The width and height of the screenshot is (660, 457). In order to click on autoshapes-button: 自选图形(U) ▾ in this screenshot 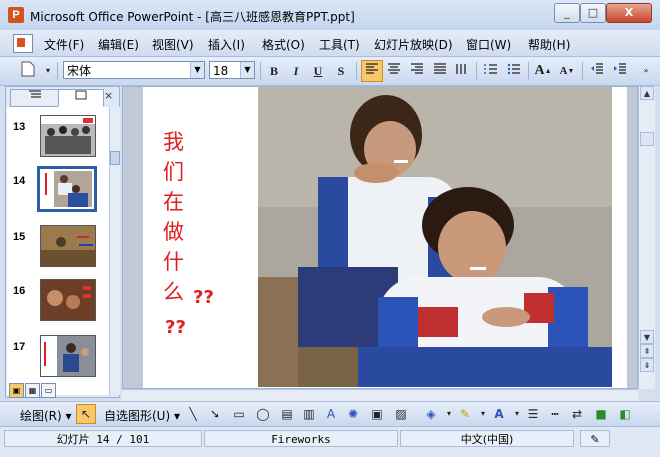, I will do `click(142, 415)`.